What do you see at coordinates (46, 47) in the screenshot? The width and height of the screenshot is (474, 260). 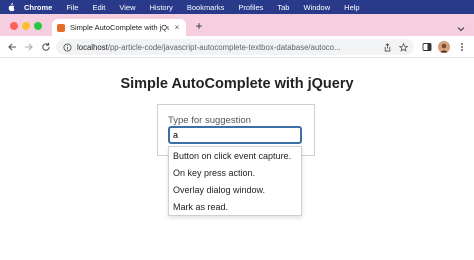 I see `reload-icon` at bounding box center [46, 47].